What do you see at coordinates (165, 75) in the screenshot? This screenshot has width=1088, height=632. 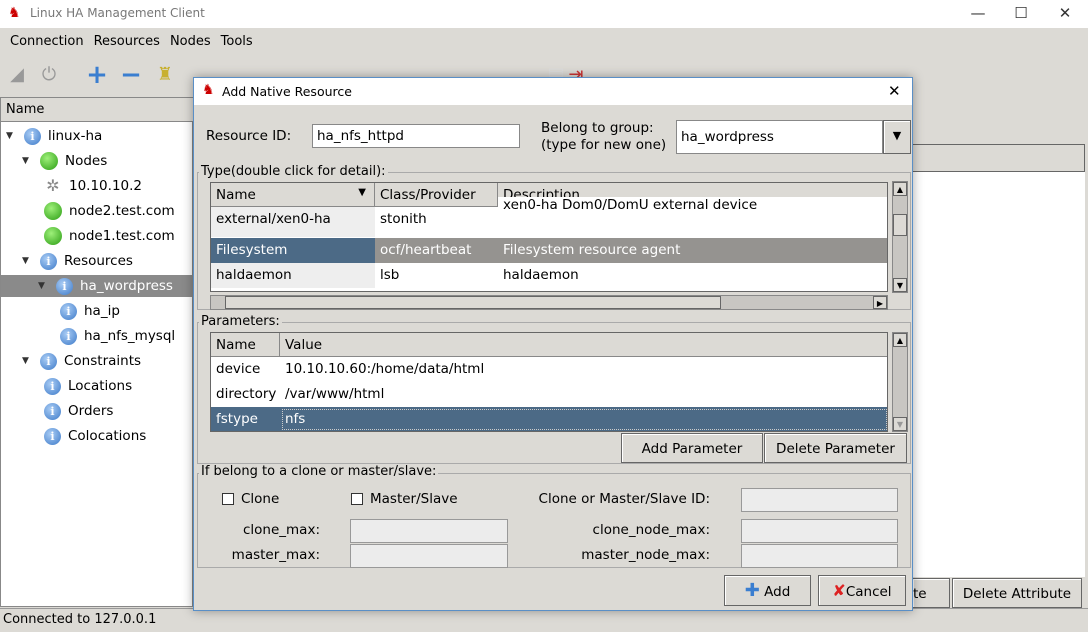 I see `cleanup-brush-icon: ♜` at bounding box center [165, 75].